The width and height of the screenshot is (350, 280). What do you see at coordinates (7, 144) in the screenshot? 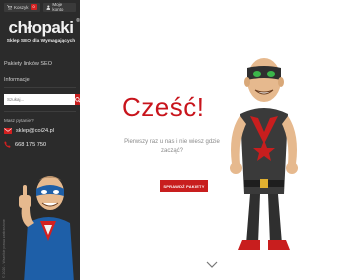
I see `phone-icon` at bounding box center [7, 144].